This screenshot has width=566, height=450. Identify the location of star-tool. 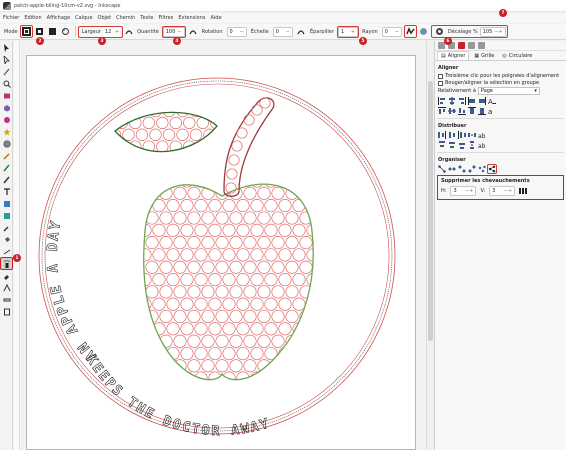
(6, 131).